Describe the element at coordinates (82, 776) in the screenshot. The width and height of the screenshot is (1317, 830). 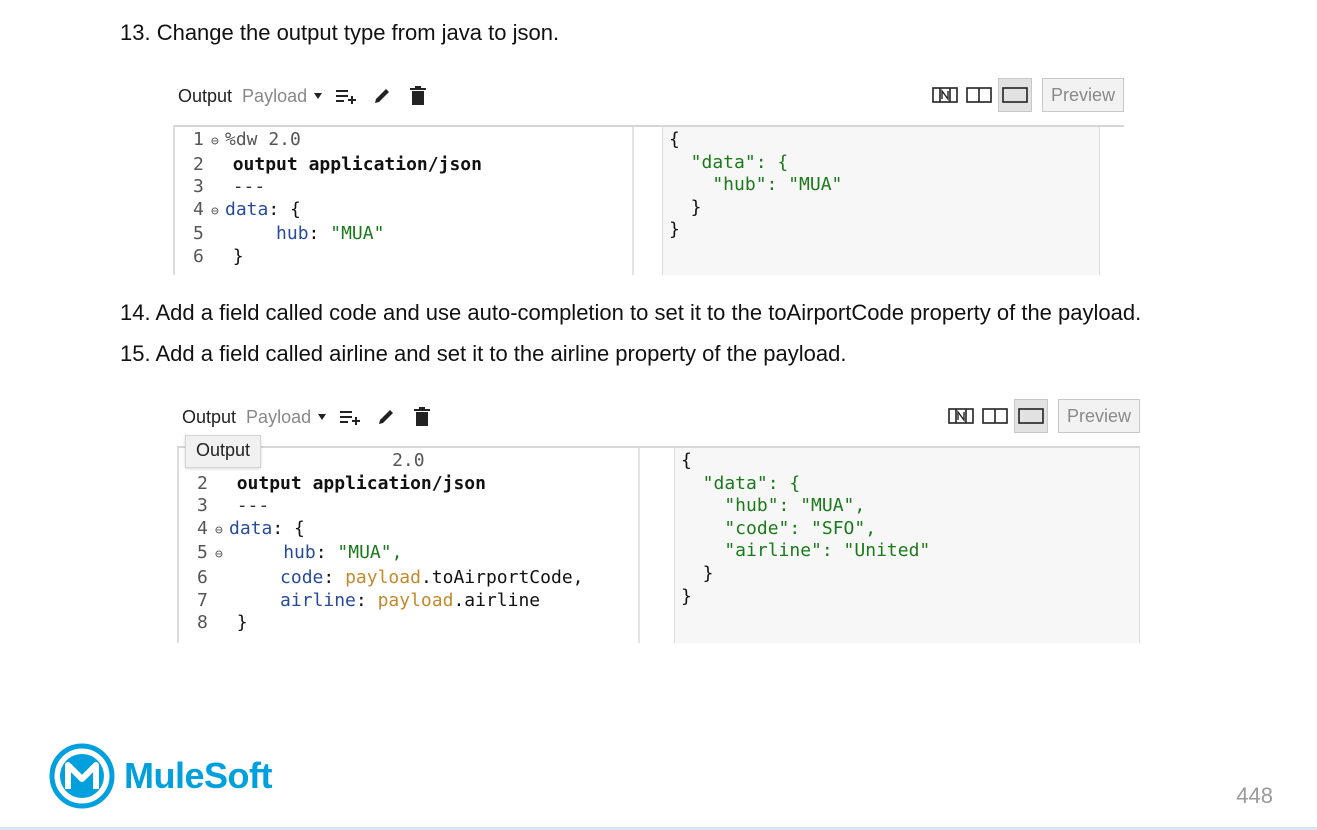
I see `mulesoft-logo-icon` at that location.